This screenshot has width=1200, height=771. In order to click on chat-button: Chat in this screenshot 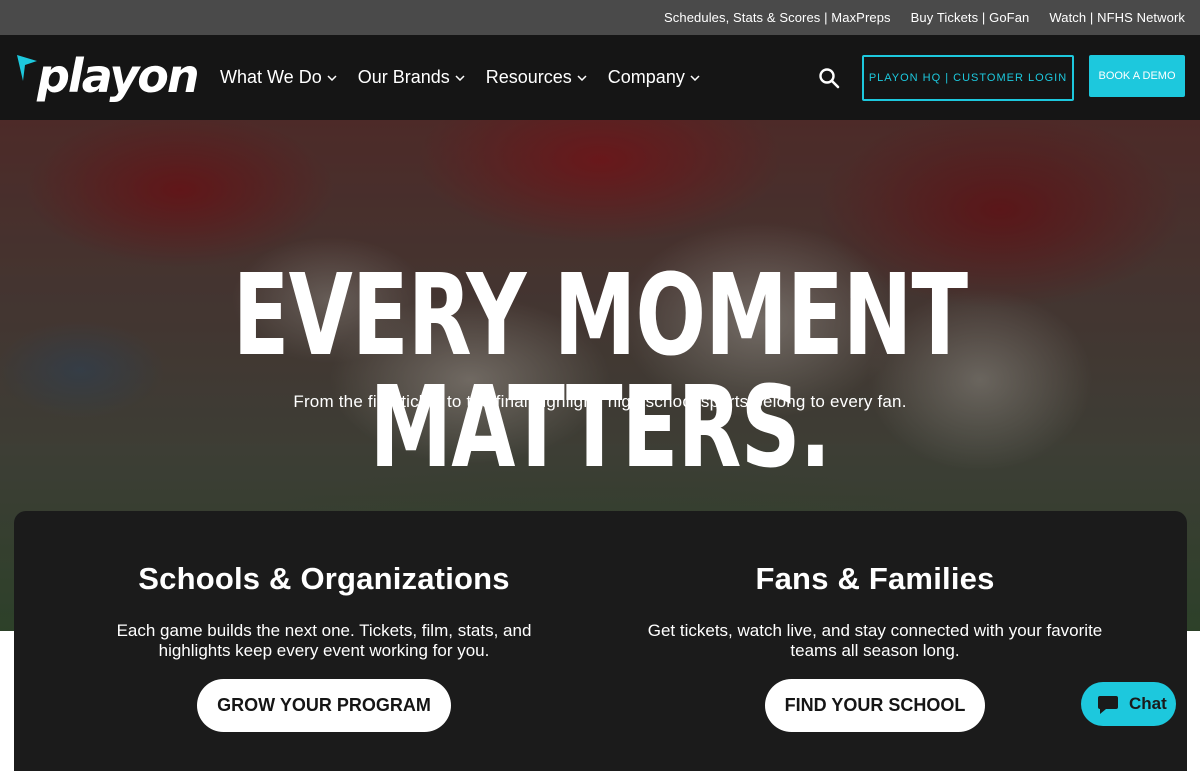, I will do `click(1128, 704)`.